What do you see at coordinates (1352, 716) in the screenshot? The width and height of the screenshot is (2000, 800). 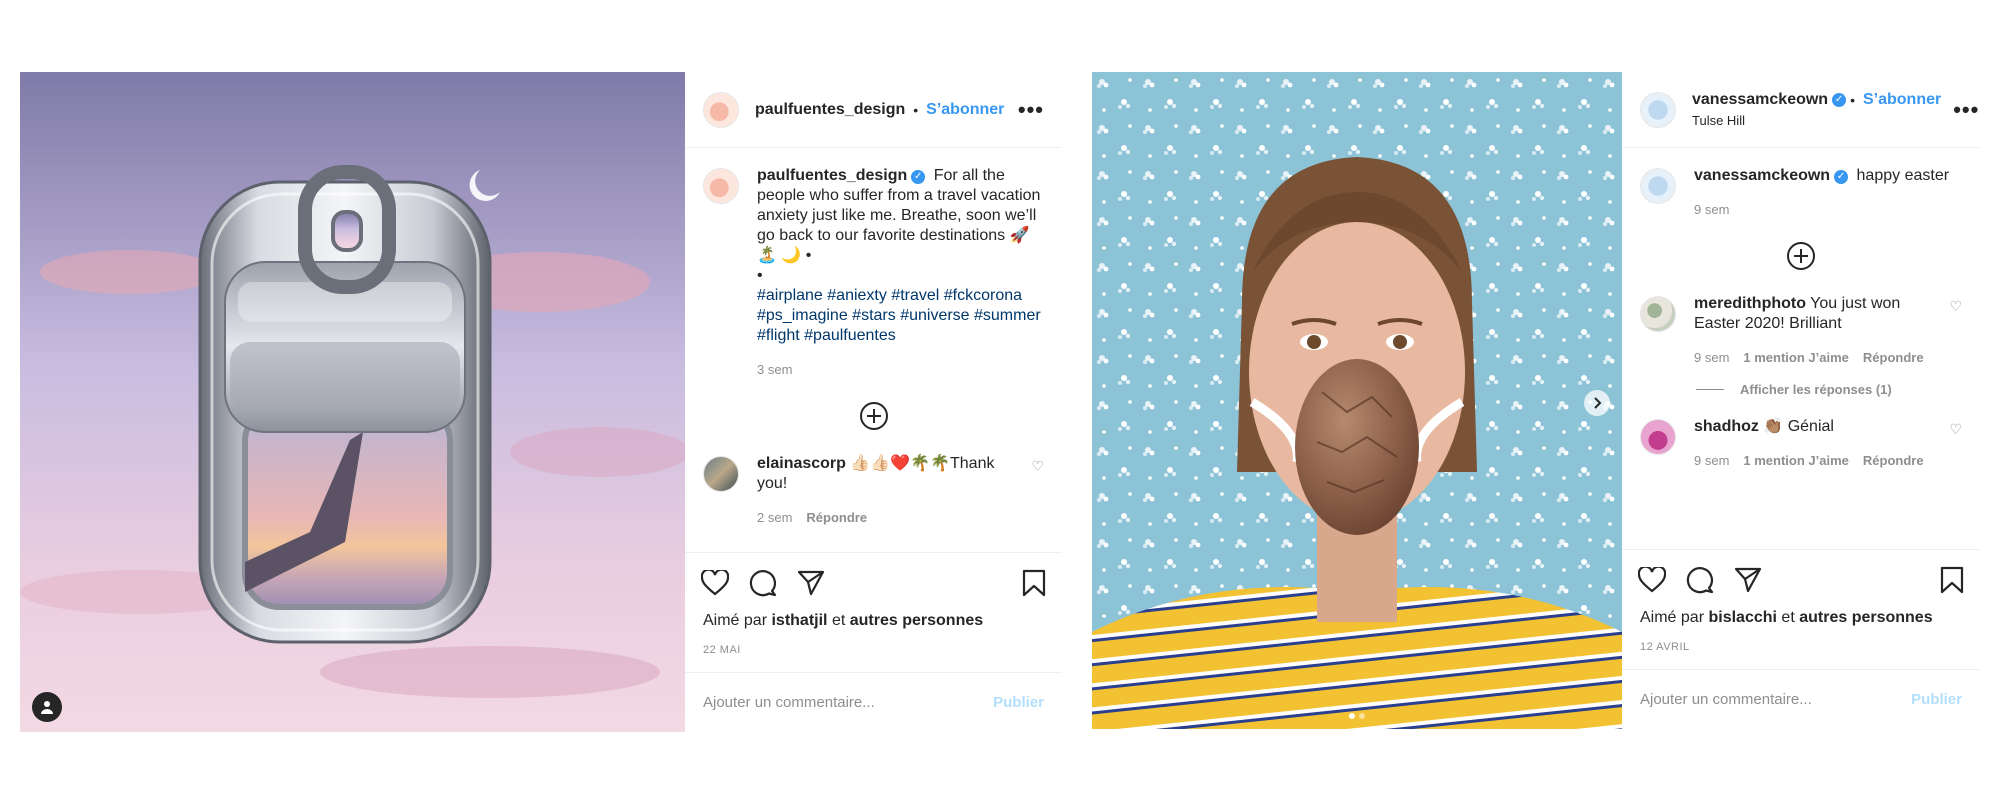 I see `carousel-dot-active` at bounding box center [1352, 716].